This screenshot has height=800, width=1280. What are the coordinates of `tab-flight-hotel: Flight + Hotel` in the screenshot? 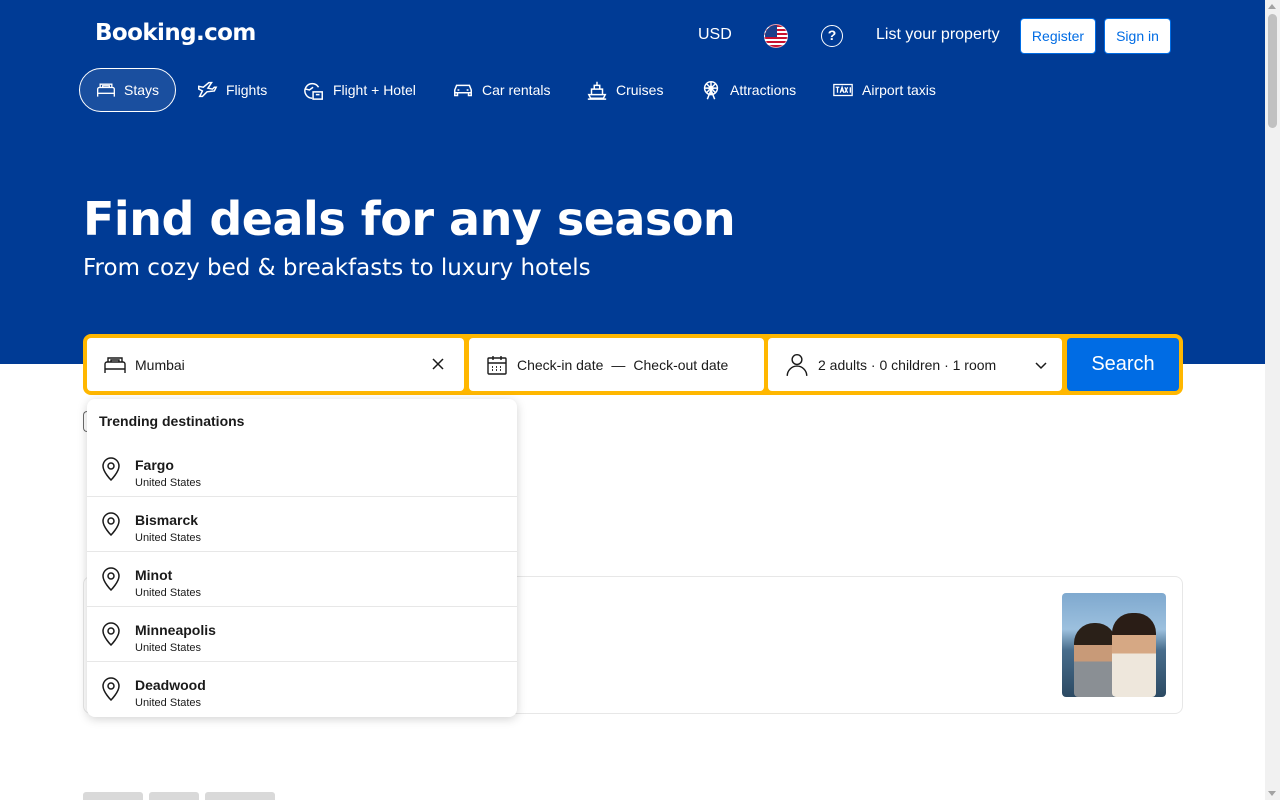 It's located at (359, 90).